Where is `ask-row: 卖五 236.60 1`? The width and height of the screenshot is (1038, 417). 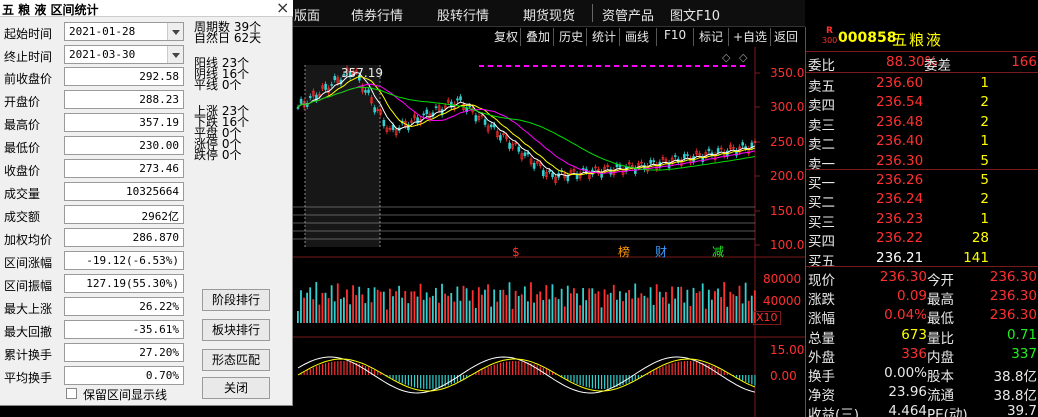 ask-row: 卖五 236.60 1 is located at coordinates (922, 84).